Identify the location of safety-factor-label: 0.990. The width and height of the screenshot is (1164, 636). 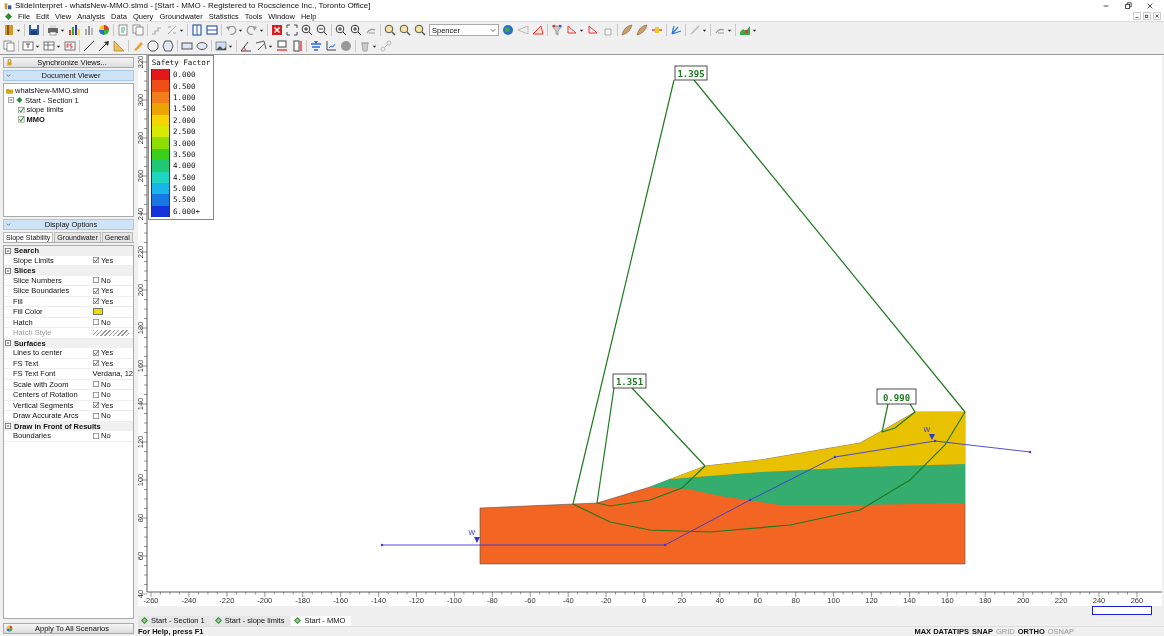
(896, 396).